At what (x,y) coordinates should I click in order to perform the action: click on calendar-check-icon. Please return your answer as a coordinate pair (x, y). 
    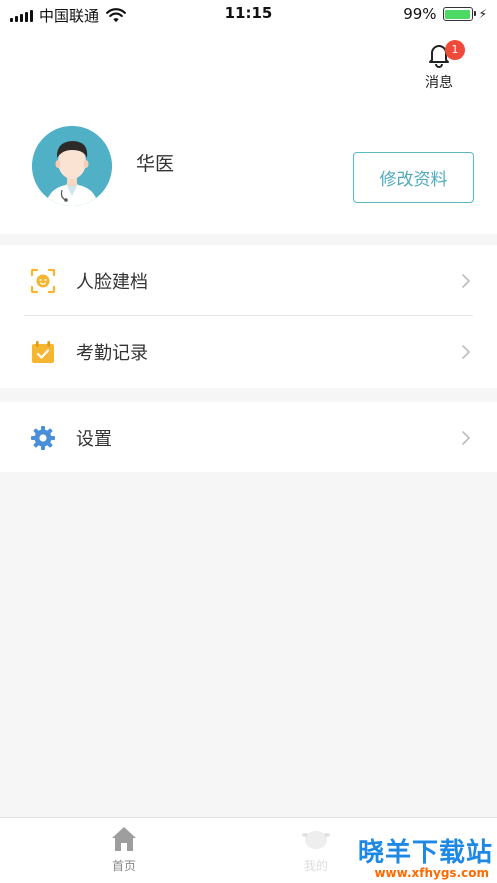
    Looking at the image, I should click on (43, 351).